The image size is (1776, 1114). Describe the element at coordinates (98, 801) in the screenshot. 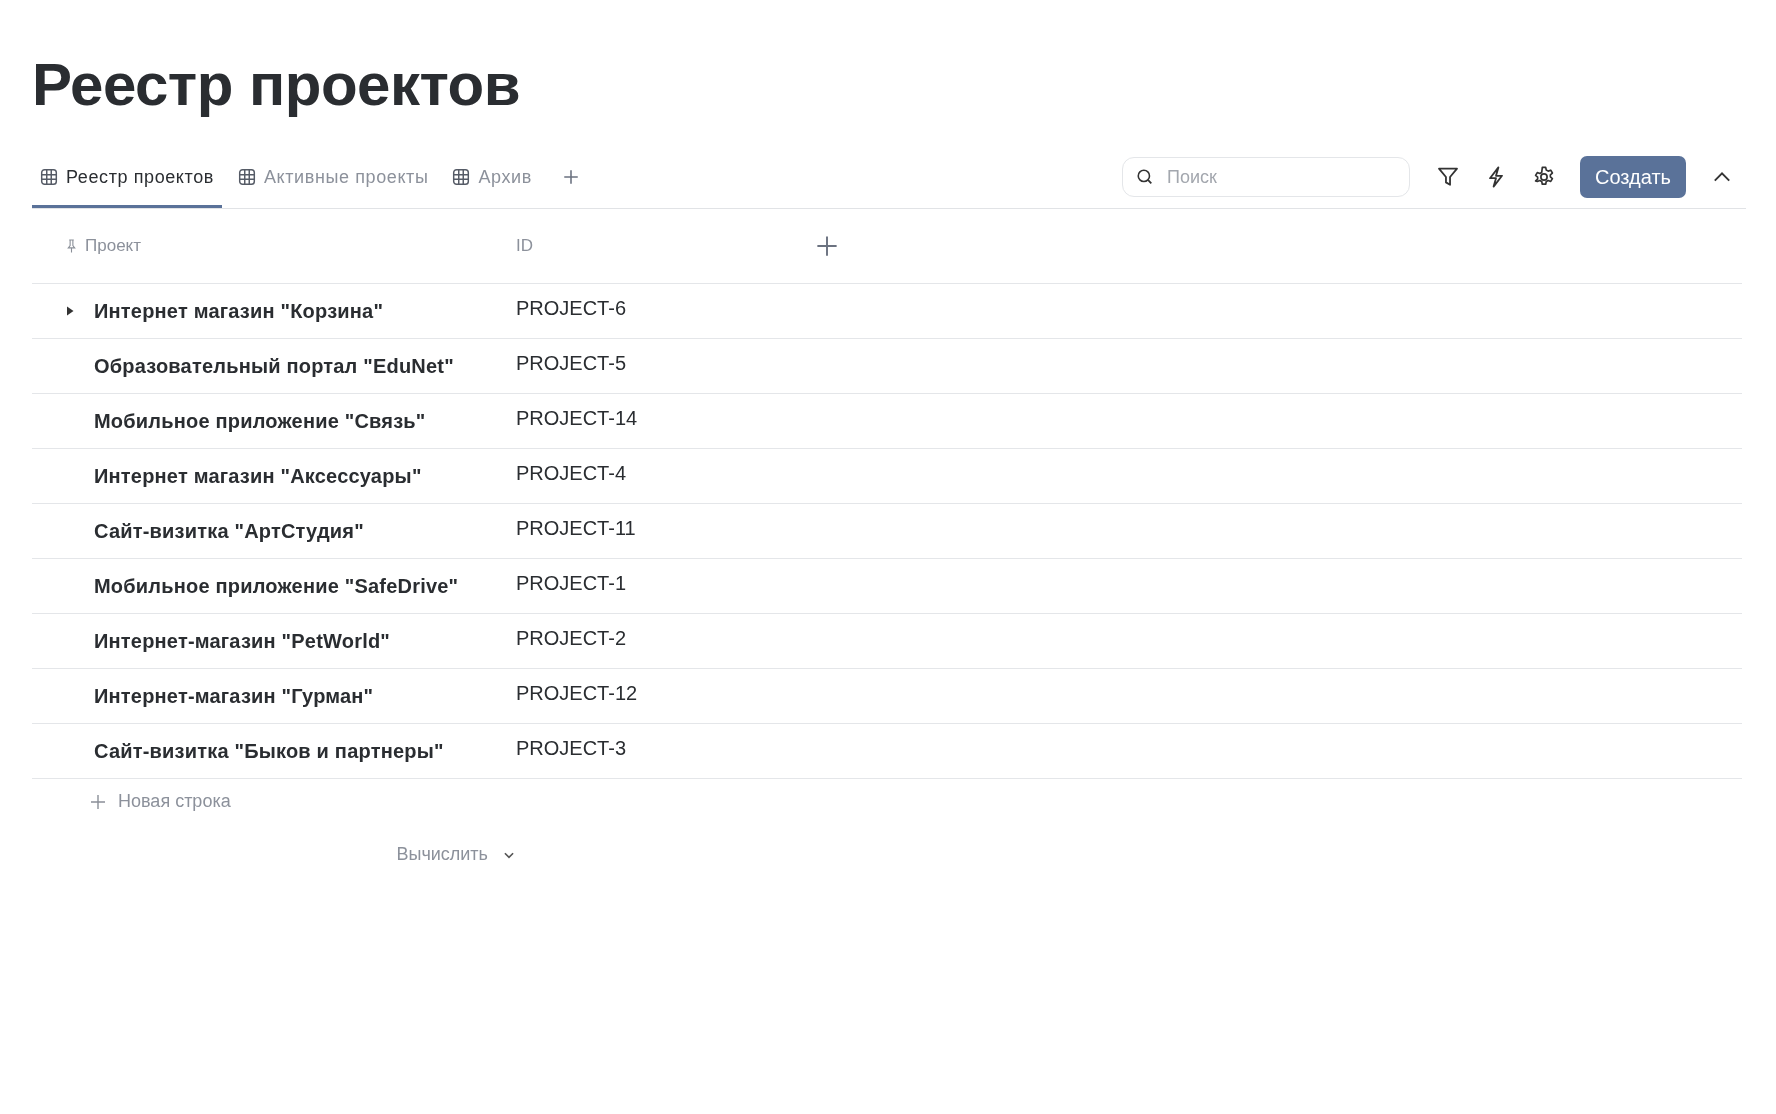

I see `plus-icon` at that location.